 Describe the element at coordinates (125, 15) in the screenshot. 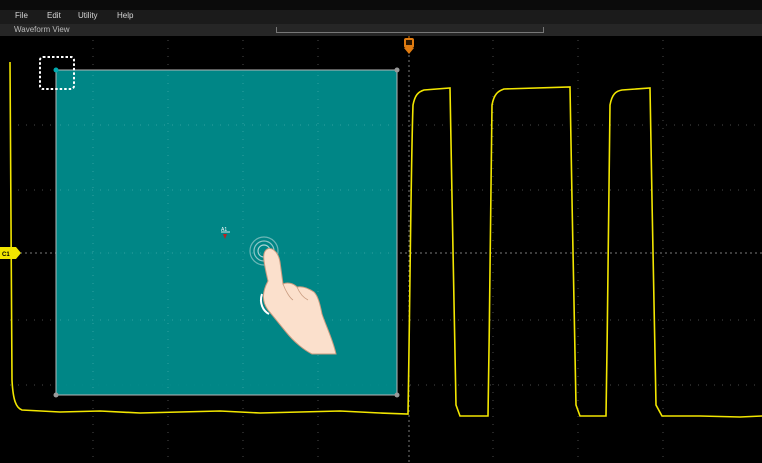

I see `menu-help: Help` at that location.